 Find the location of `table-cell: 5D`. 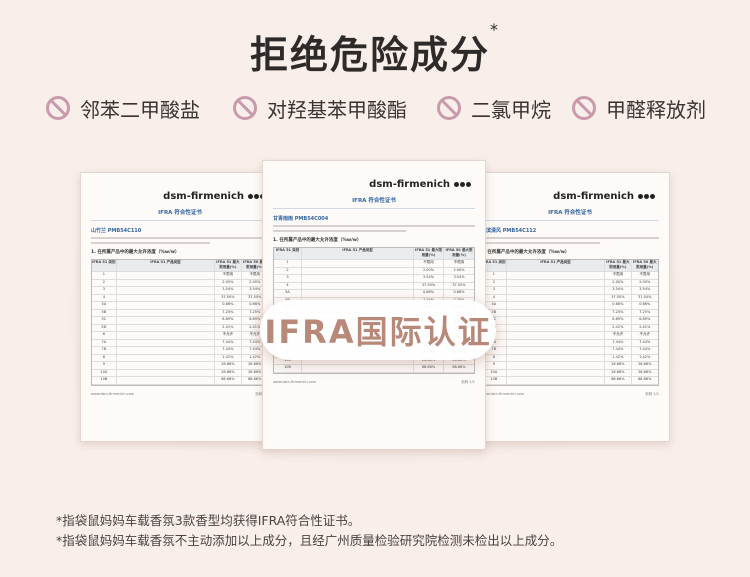

table-cell: 5D is located at coordinates (104, 327).